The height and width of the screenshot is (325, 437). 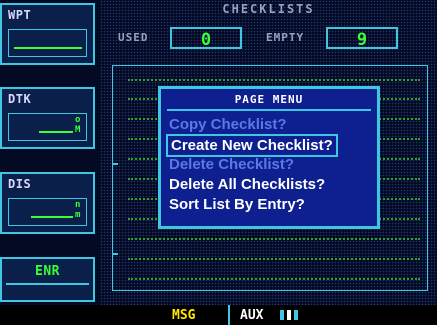 I want to click on dis-unit-bottom: m, so click(x=78, y=215).